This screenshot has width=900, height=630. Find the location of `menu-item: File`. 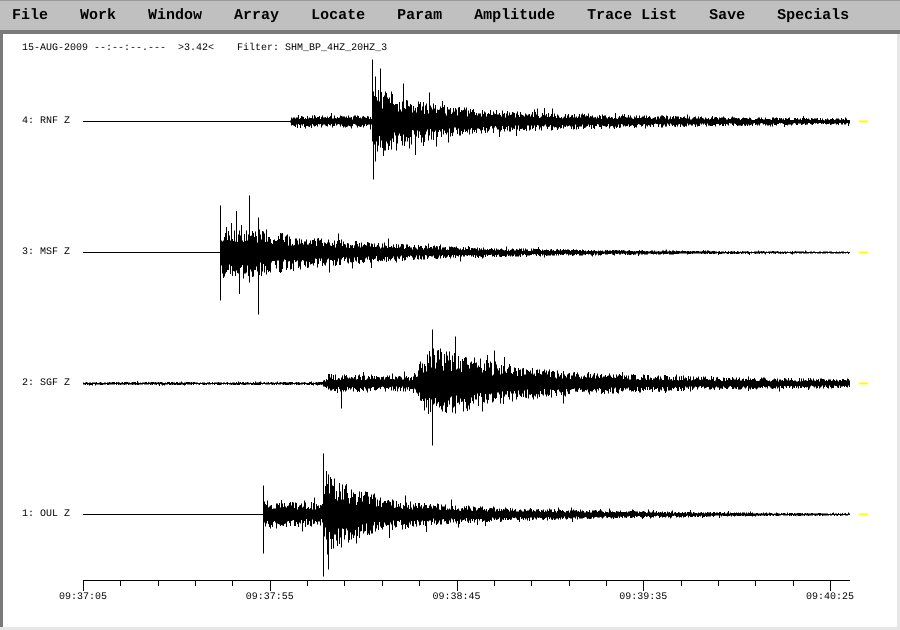

menu-item: File is located at coordinates (30, 16).